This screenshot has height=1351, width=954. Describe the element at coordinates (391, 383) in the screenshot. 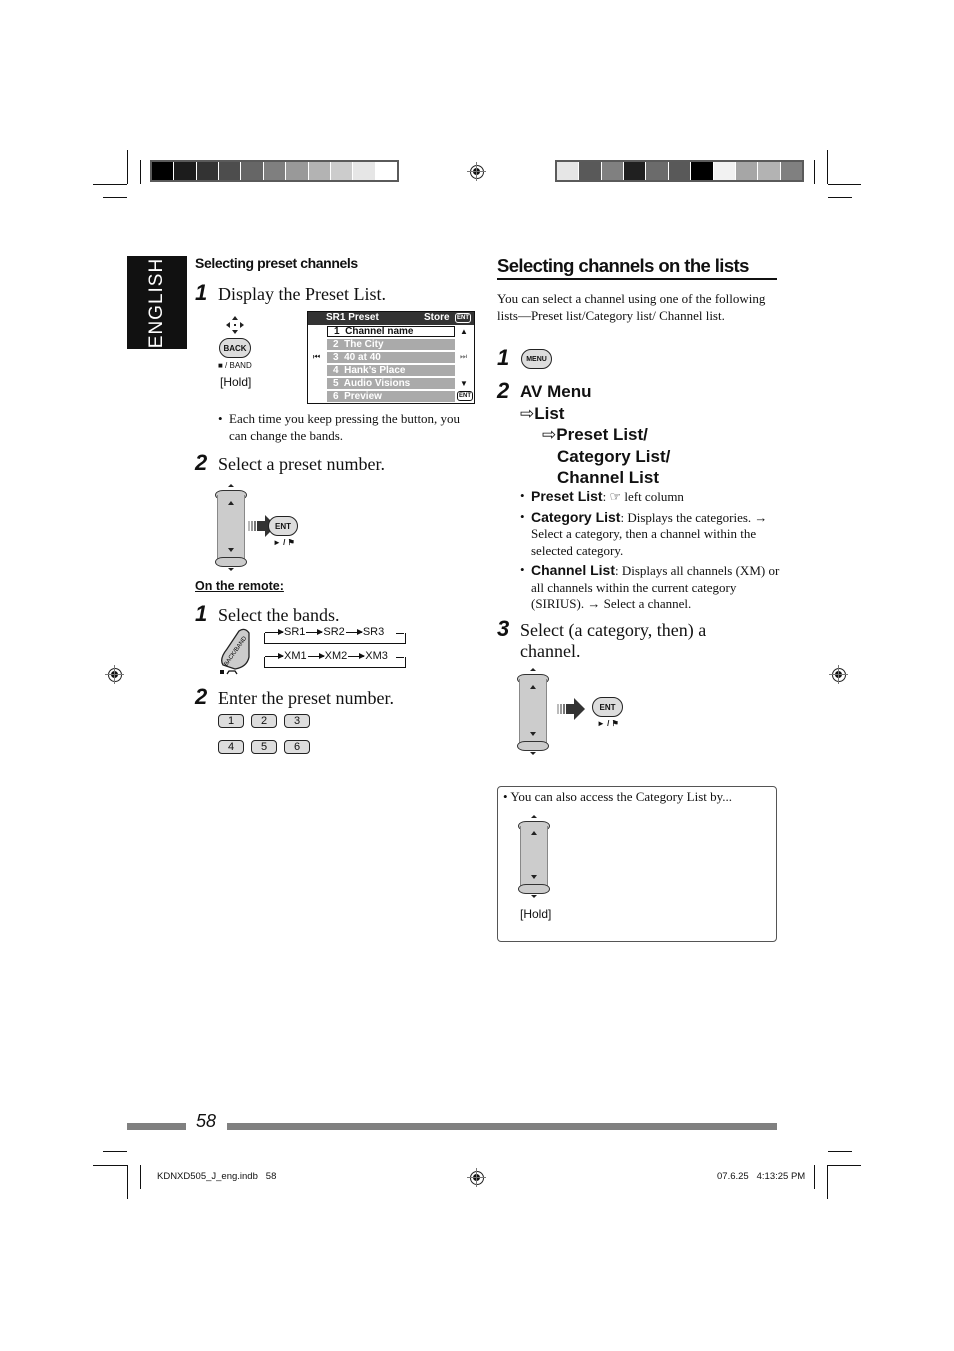

I see `preset-row: 5 Audio Visions` at that location.